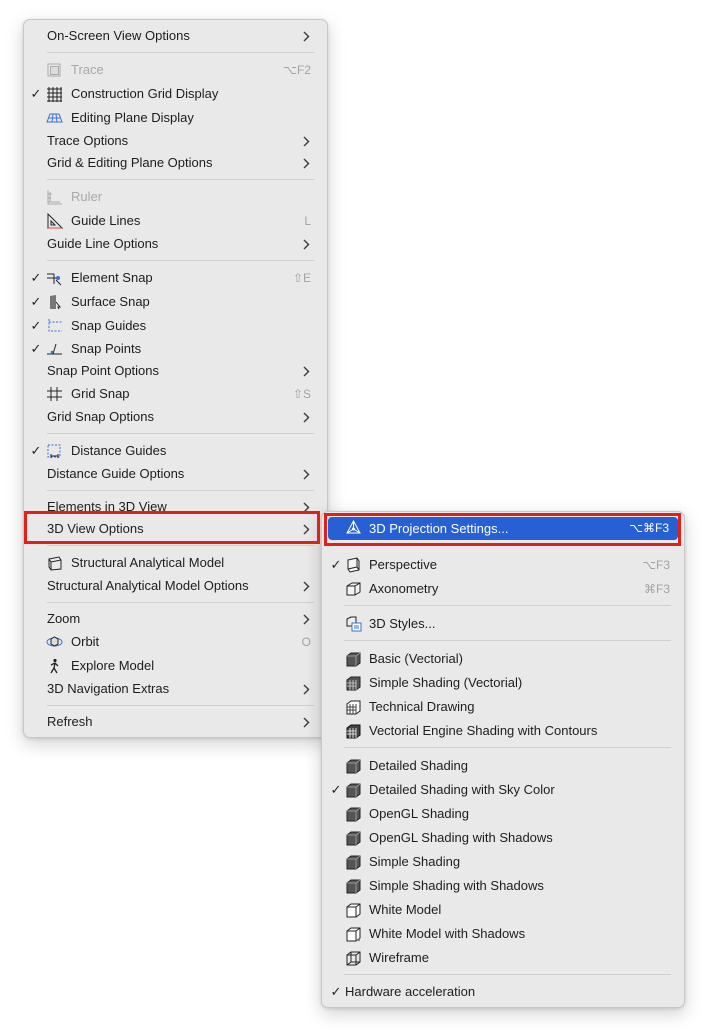 This screenshot has width=707, height=1034. What do you see at coordinates (503, 992) in the screenshot?
I see `menu-item-hardware-acceleration: ✓ Hardware acceleration` at bounding box center [503, 992].